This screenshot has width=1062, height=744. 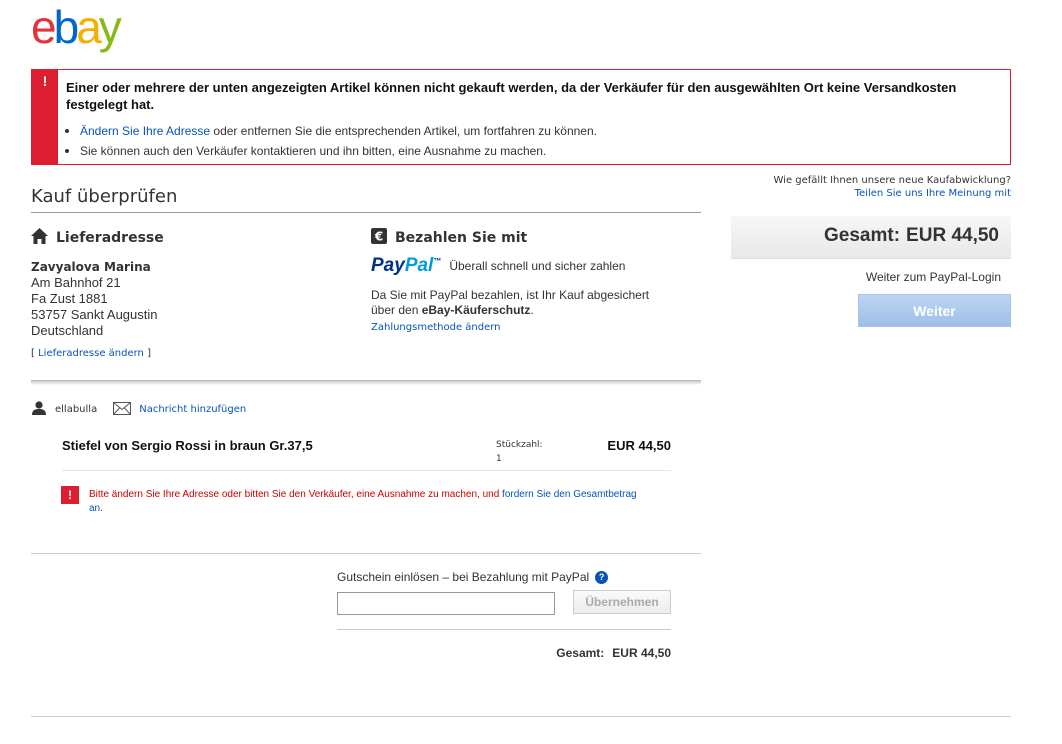 I want to click on help-icon: ?, so click(x=602, y=577).